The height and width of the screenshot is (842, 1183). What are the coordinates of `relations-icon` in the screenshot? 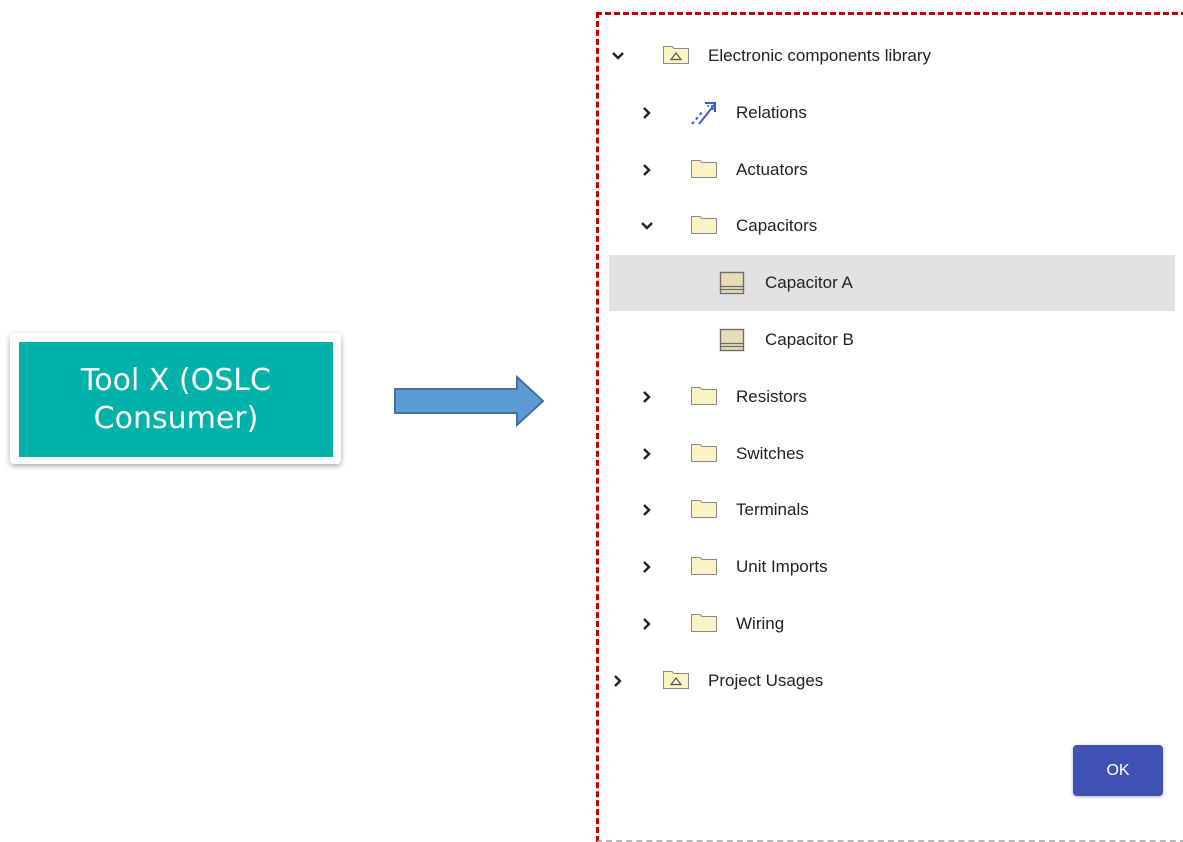 It's located at (704, 115).